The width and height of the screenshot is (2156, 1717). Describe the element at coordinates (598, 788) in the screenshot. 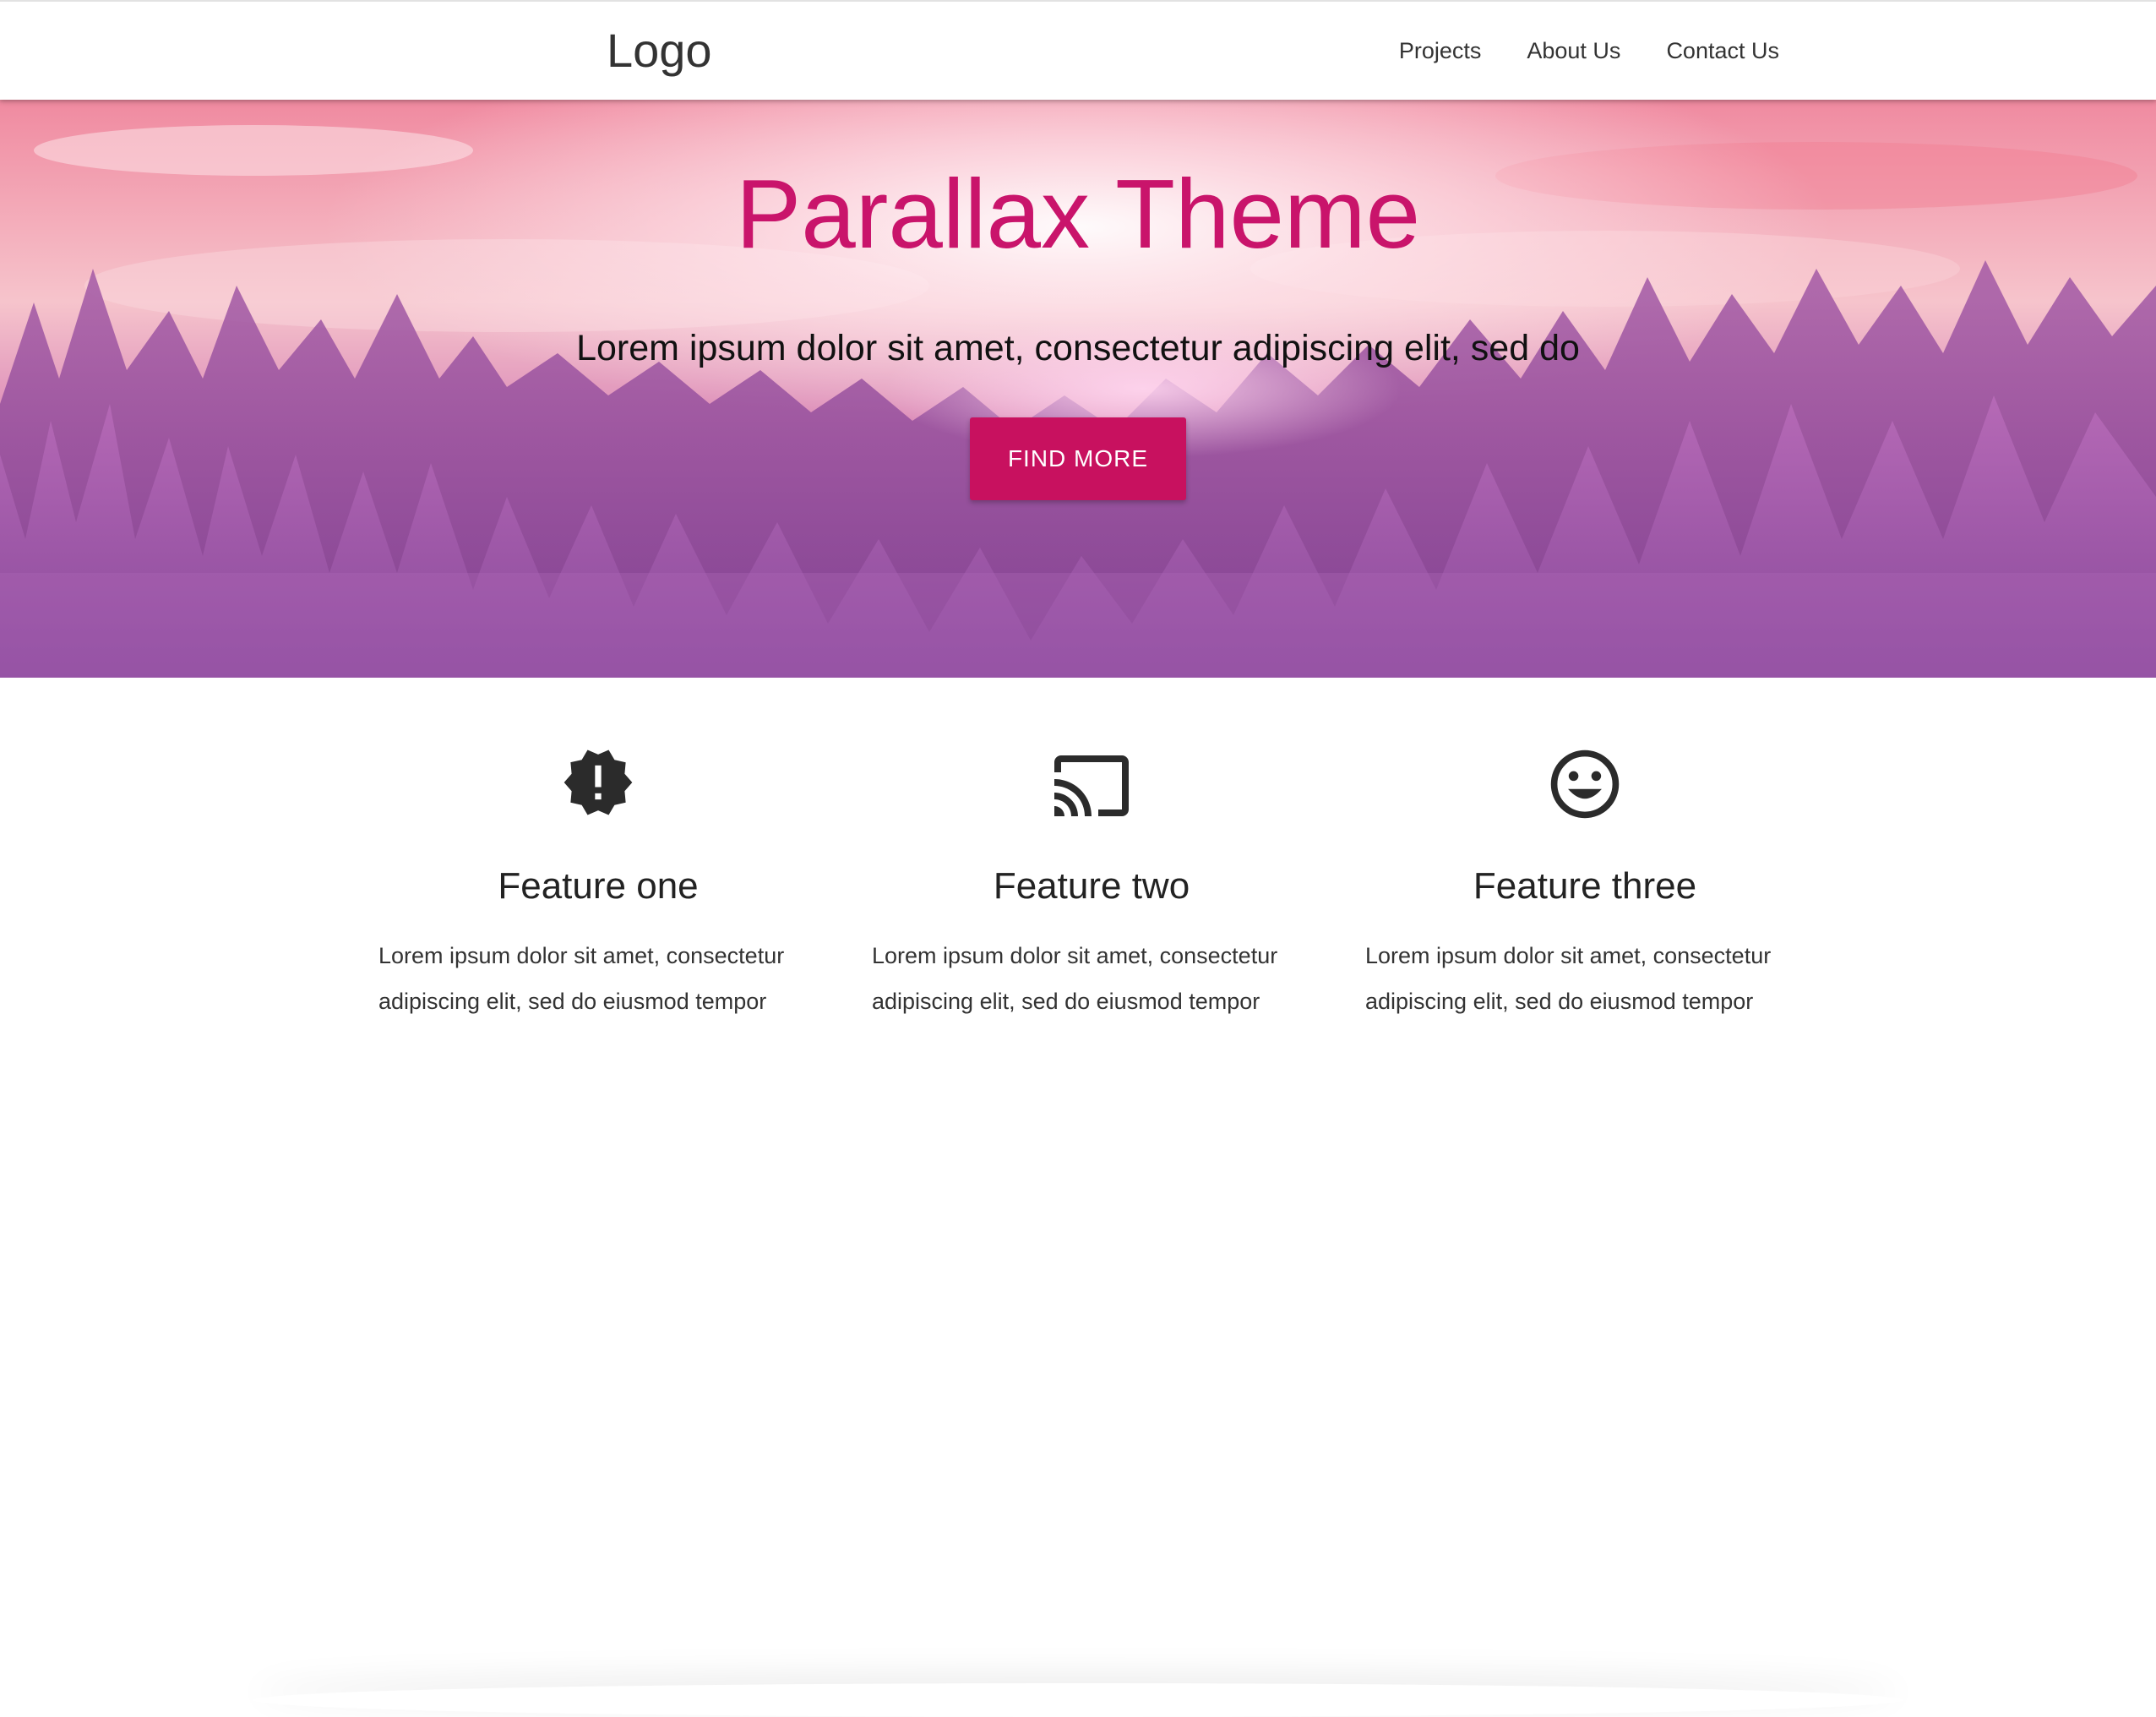

I see `new-releases-icon` at that location.